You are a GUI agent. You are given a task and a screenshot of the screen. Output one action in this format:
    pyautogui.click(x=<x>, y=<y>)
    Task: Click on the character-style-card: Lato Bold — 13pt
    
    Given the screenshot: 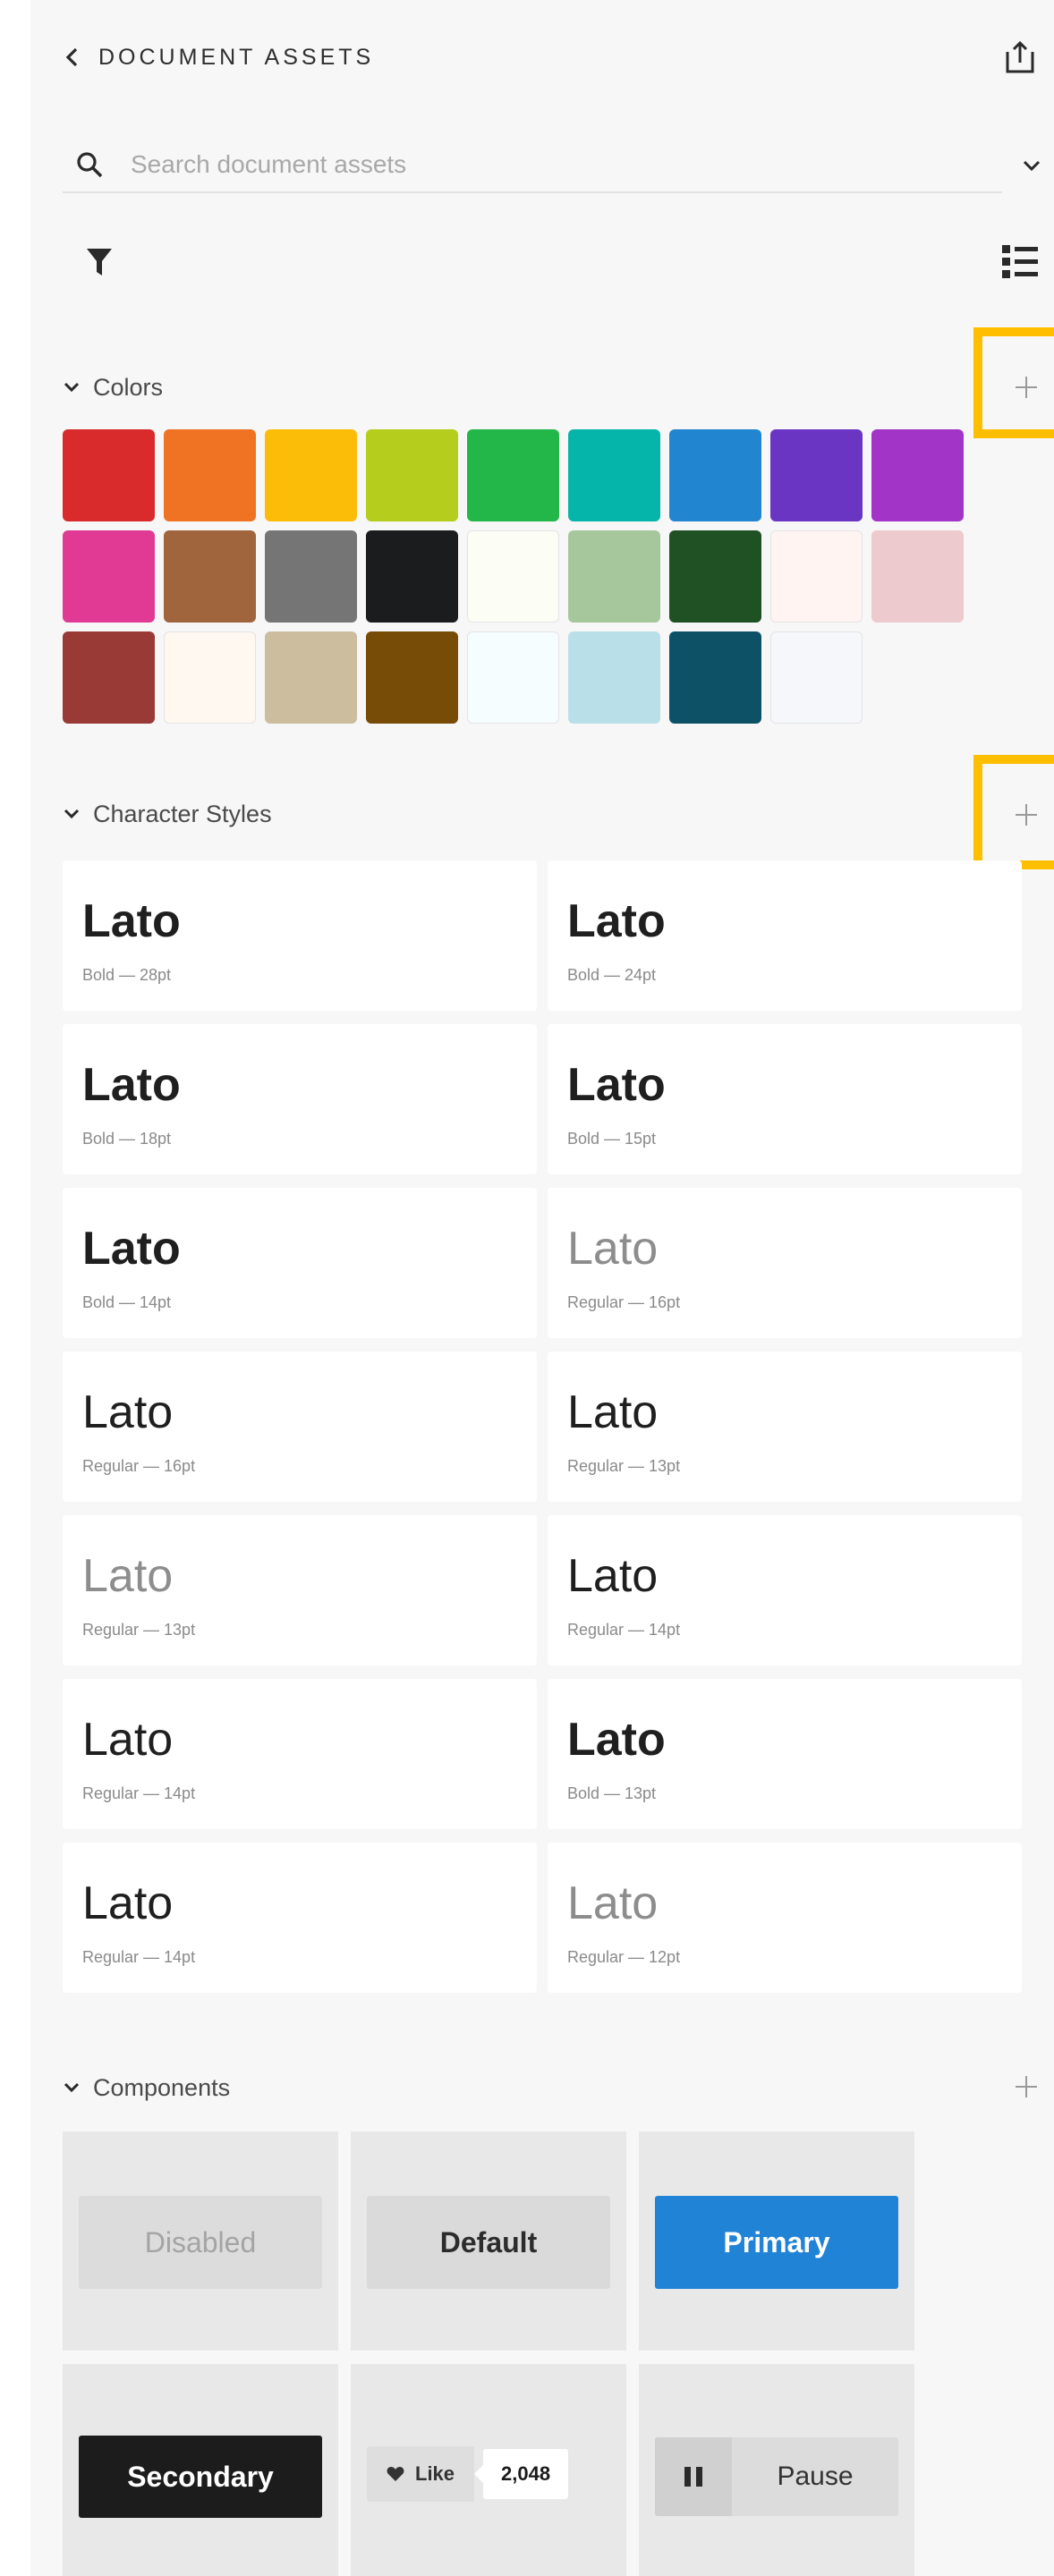 What is the action you would take?
    pyautogui.click(x=785, y=1754)
    